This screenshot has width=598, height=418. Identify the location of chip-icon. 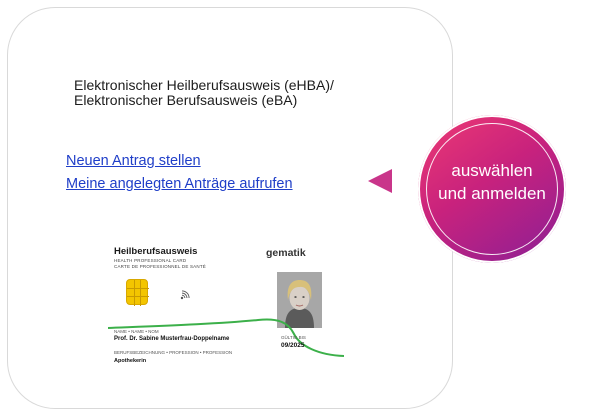
(137, 292).